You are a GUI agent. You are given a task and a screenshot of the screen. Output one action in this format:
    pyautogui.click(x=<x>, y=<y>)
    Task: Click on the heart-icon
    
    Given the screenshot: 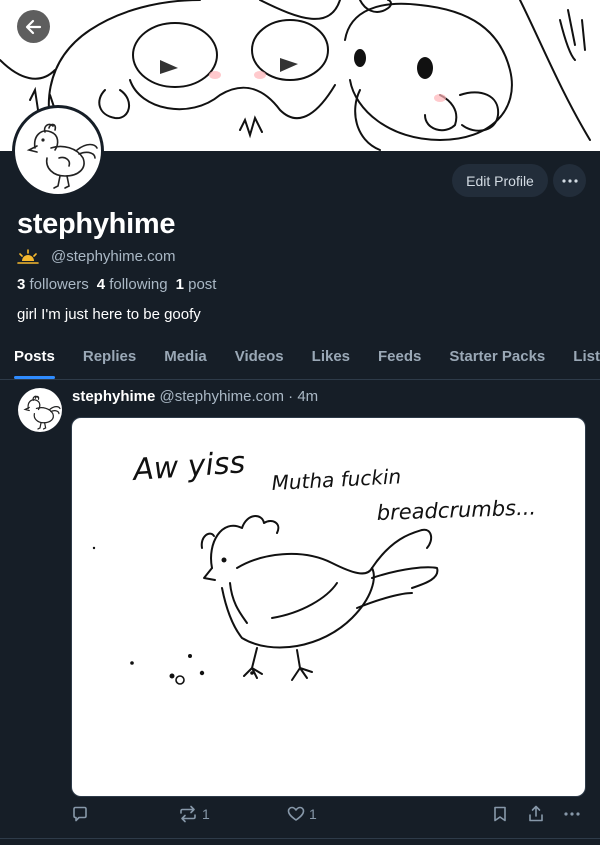 What is the action you would take?
    pyautogui.click(x=296, y=813)
    